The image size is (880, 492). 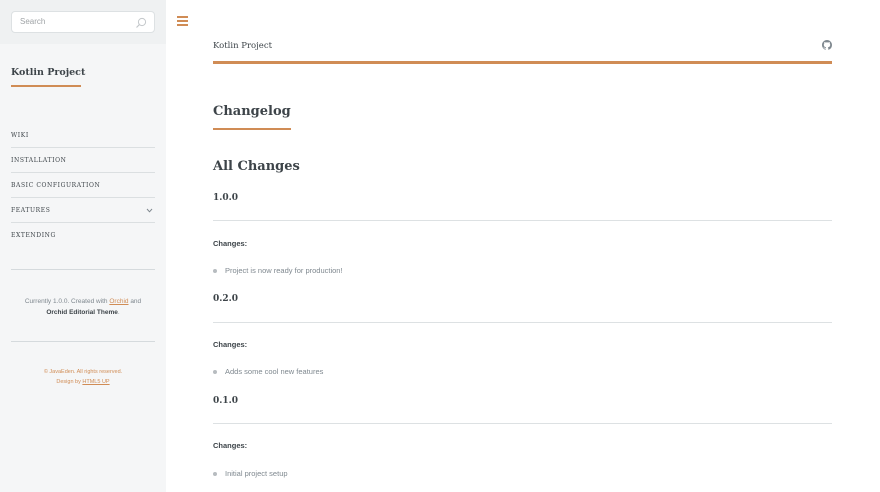 What do you see at coordinates (31, 210) in the screenshot?
I see `sidebar-item-label: Features` at bounding box center [31, 210].